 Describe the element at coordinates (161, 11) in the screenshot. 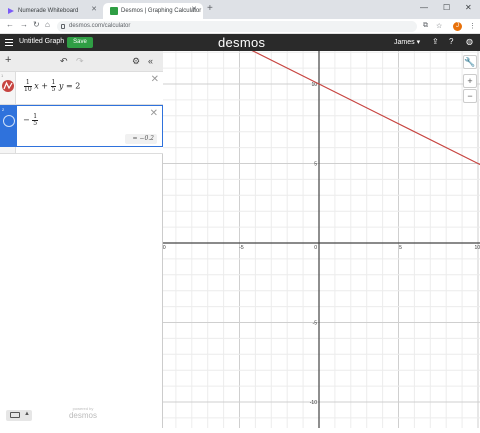

I see `tab-label: Desmos | Graphing Calculator` at that location.